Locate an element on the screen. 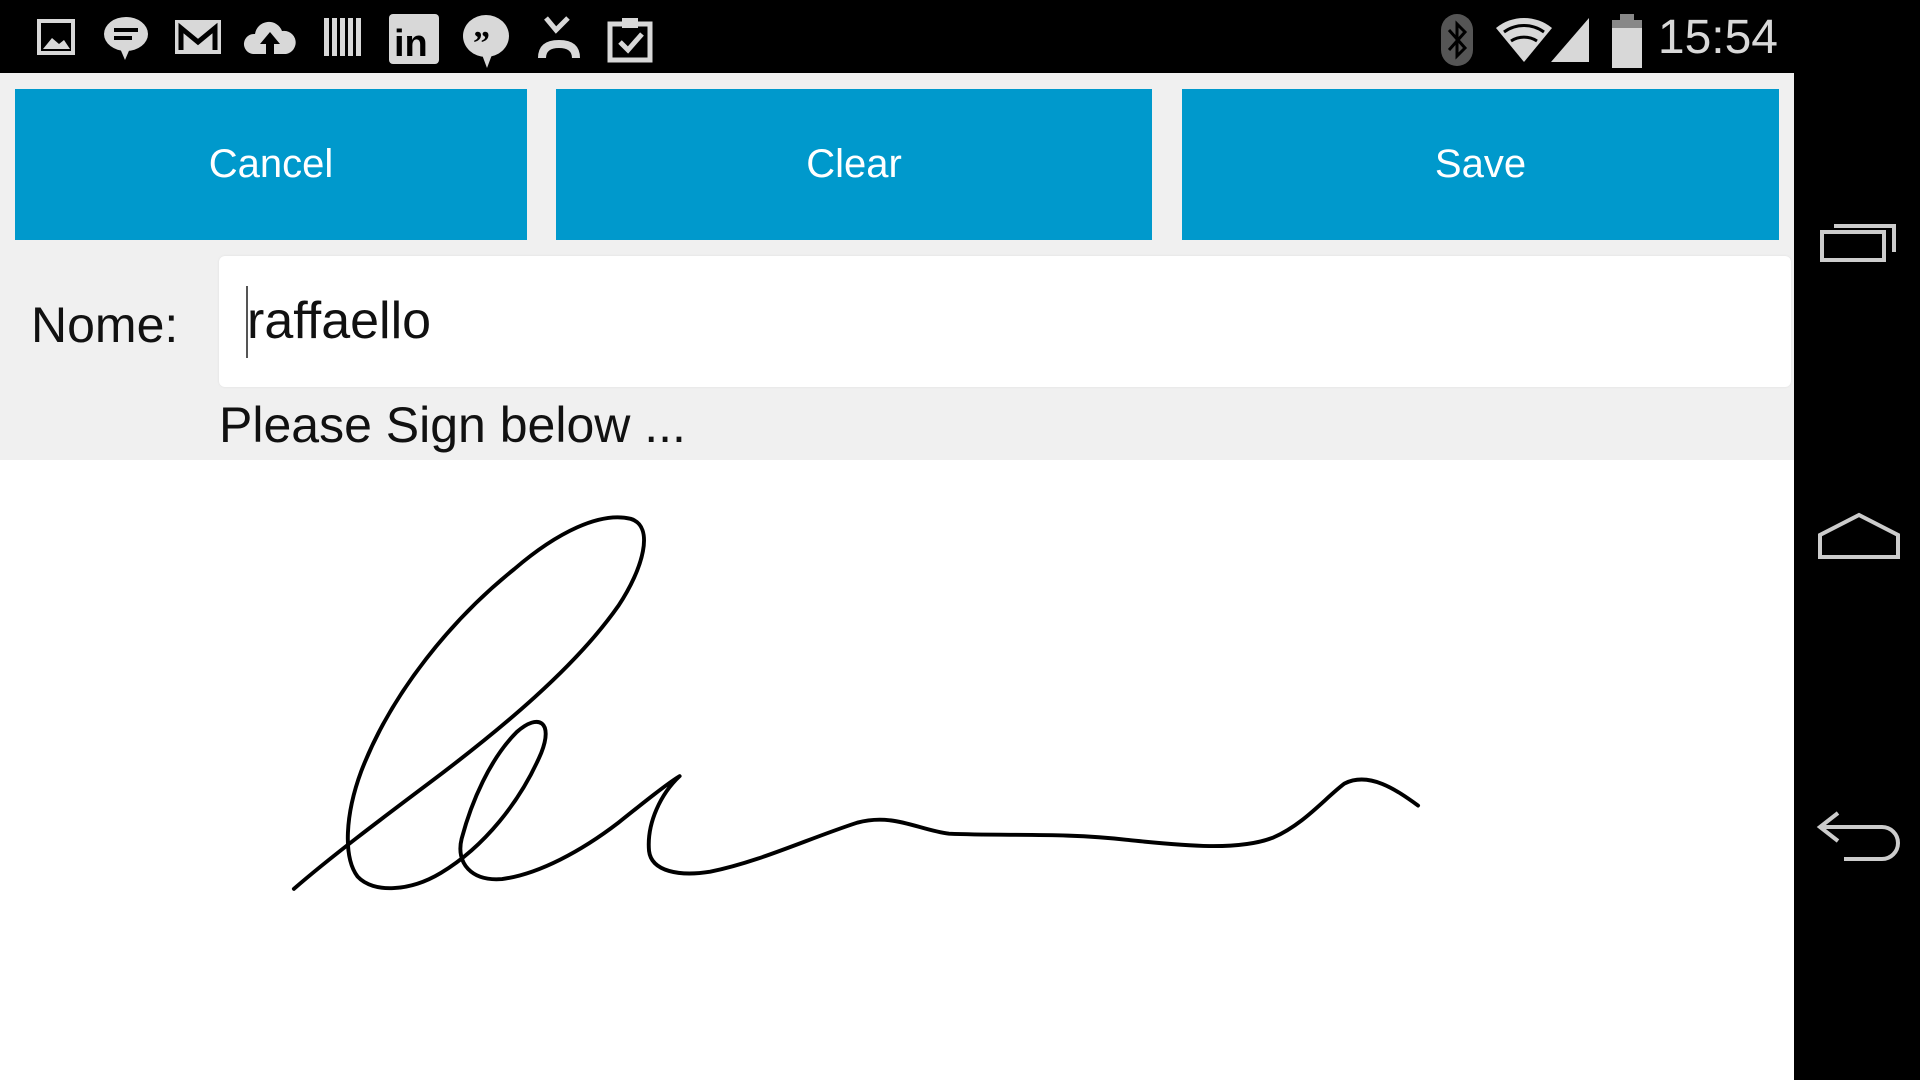 The width and height of the screenshot is (1920, 1080). cloud-upload-icon is located at coordinates (269, 37).